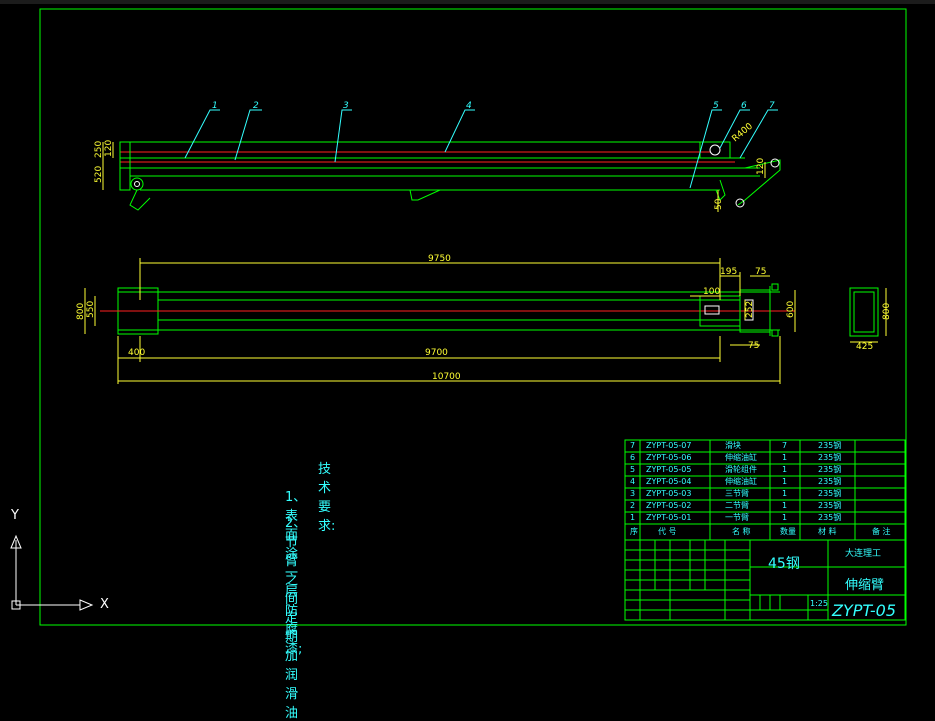 This screenshot has height=721, width=935. I want to click on bom-header-material: 材 料, so click(827, 531).